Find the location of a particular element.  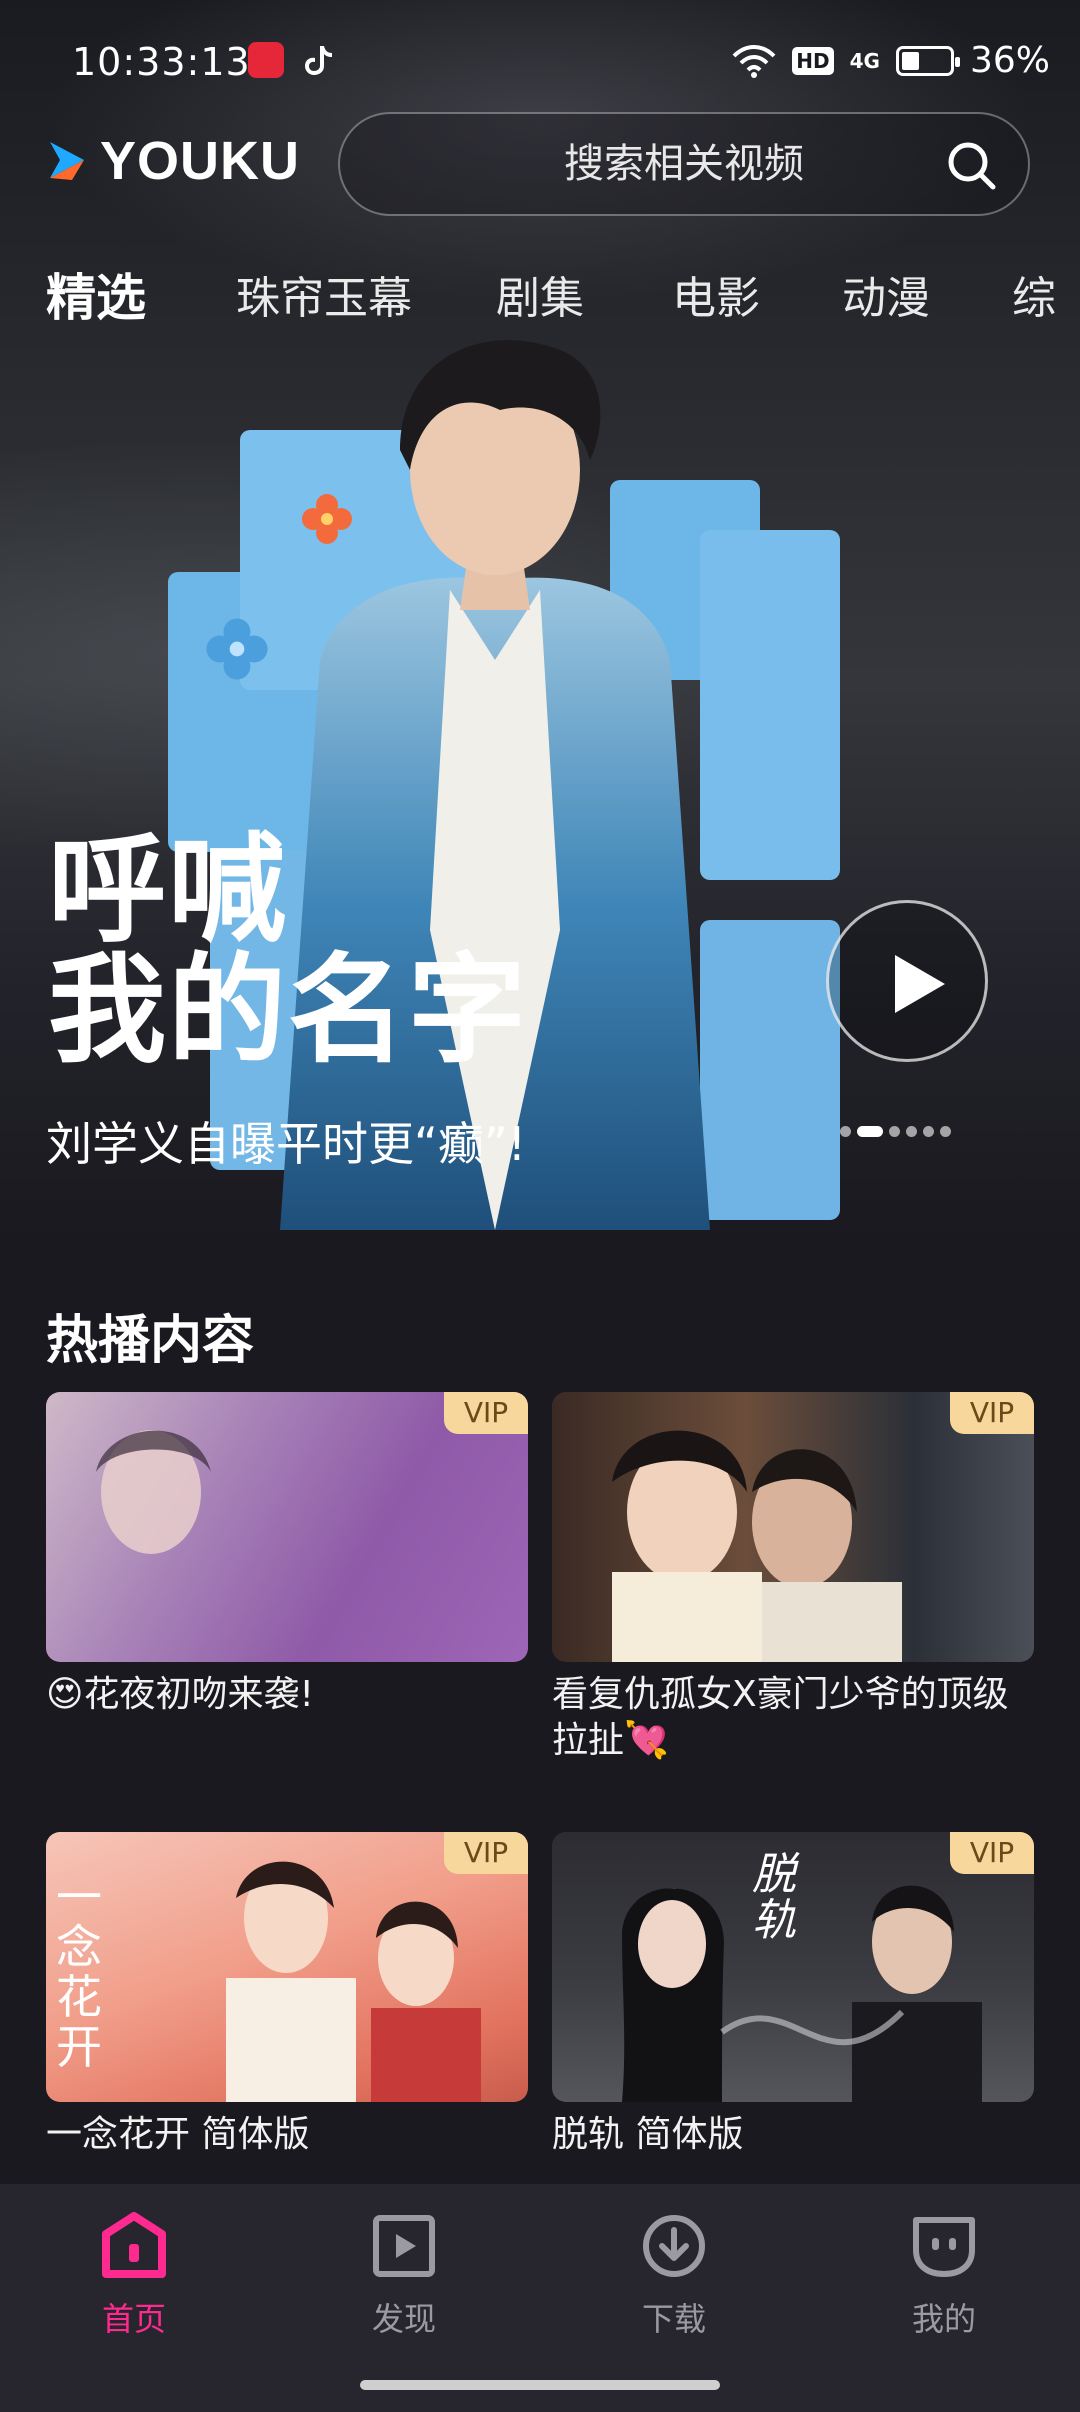

status-bar: 10:33:13 HD 4G 36% is located at coordinates (540, 60).